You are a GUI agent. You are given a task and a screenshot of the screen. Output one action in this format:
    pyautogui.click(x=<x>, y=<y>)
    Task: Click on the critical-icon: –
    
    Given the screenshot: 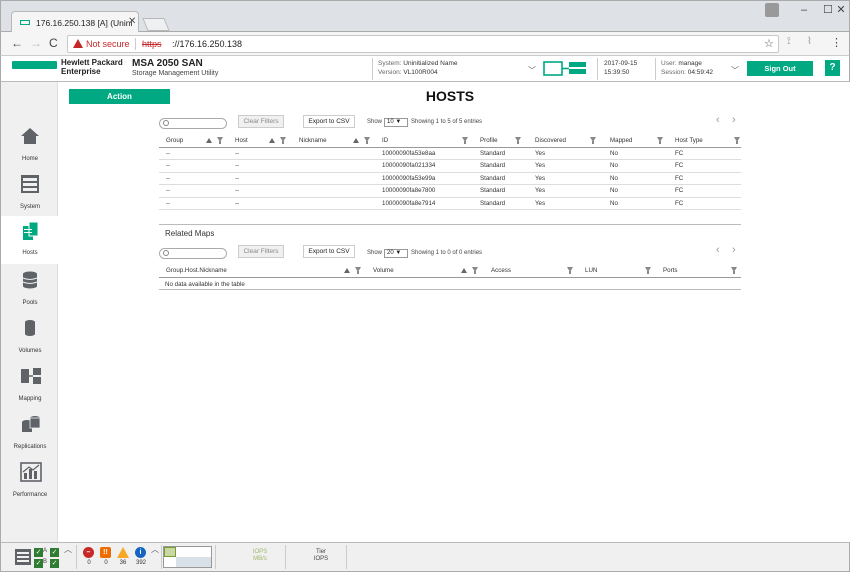 What is the action you would take?
    pyautogui.click(x=88, y=552)
    